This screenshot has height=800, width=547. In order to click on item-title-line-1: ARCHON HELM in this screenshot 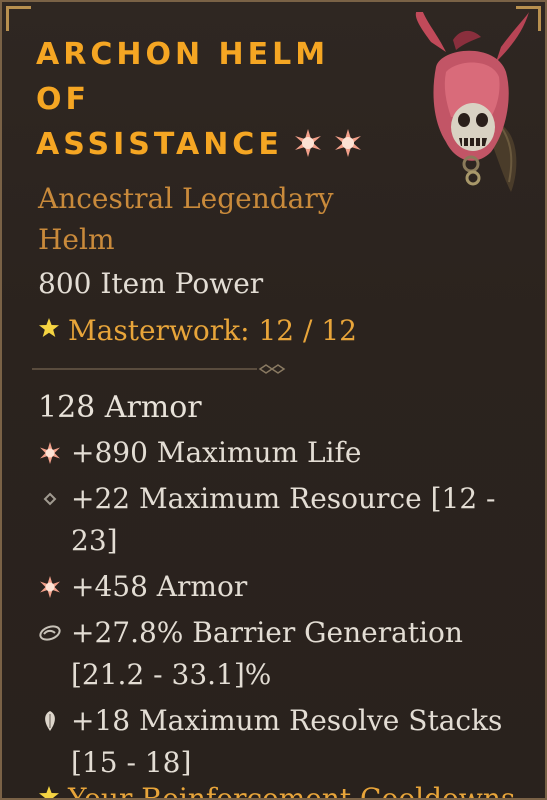, I will do `click(183, 54)`.